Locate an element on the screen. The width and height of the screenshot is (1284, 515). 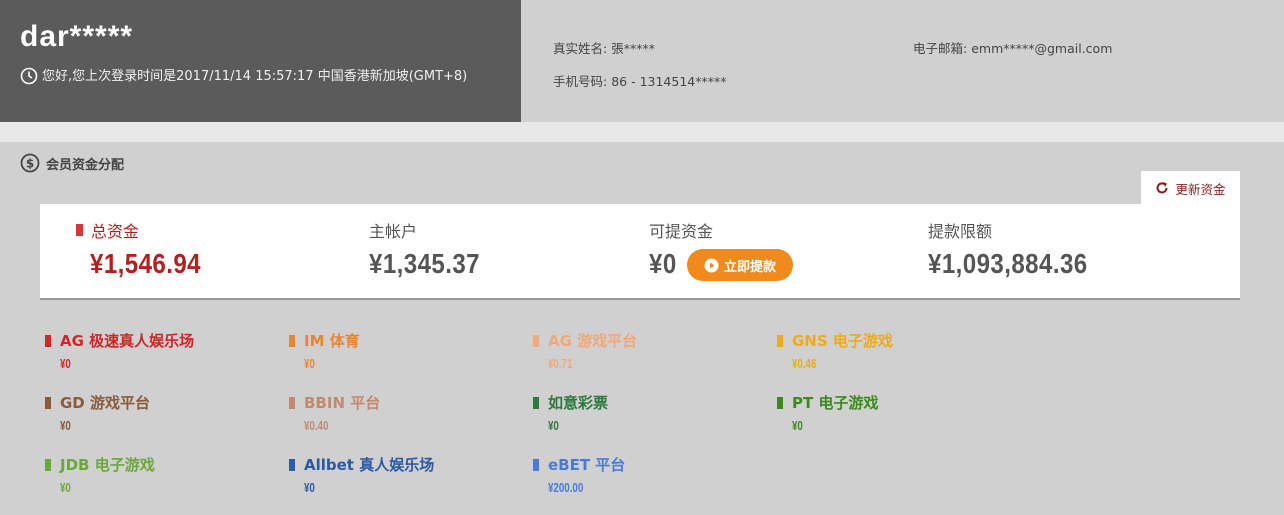
platform-item: 如意彩票 ¥0 is located at coordinates (648, 412).